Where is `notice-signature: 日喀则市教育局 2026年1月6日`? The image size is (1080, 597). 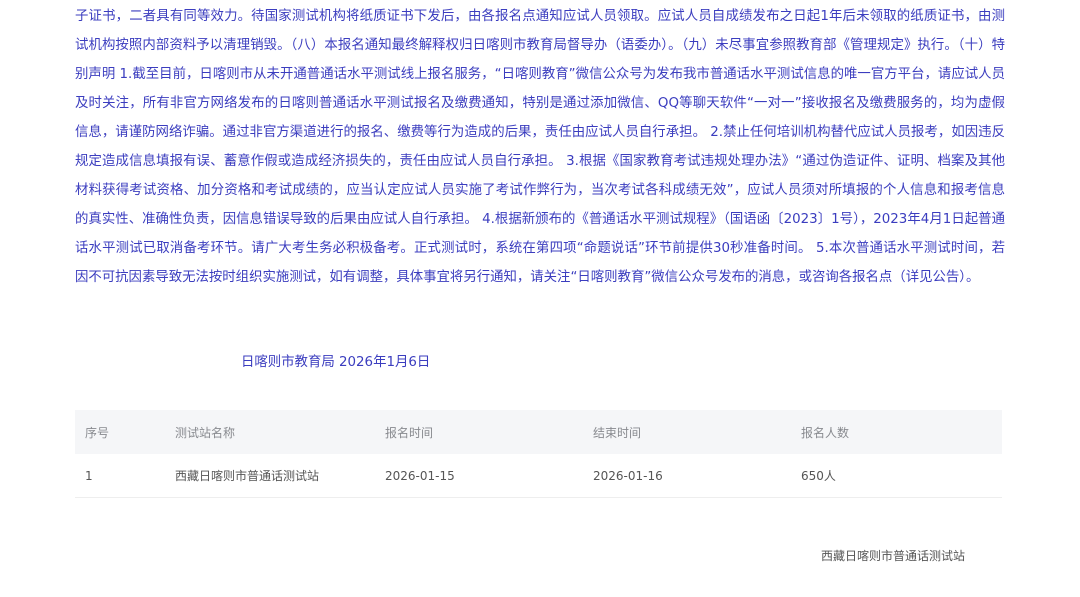
notice-signature: 日喀则市教育局 2026年1月6日 is located at coordinates (335, 363).